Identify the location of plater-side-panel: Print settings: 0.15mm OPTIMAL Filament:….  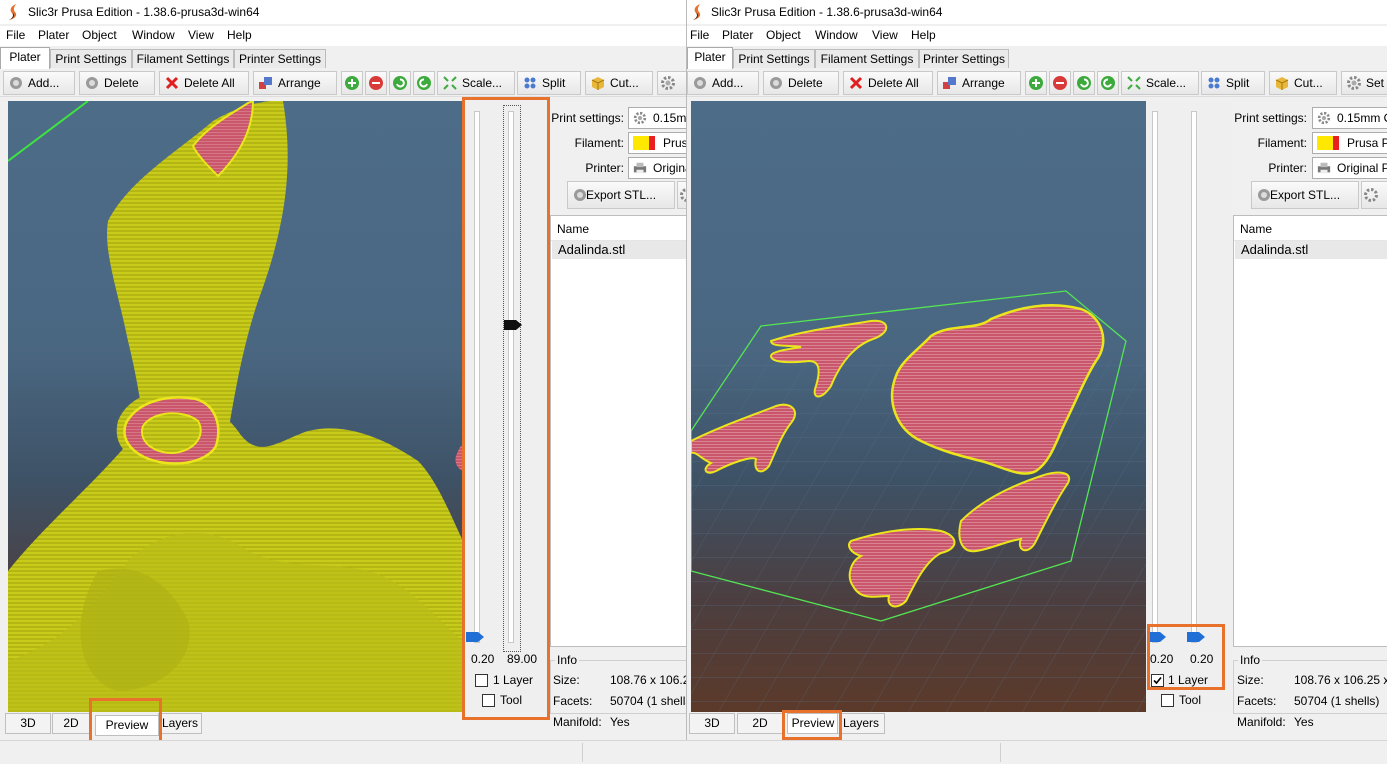
(1309, 415).